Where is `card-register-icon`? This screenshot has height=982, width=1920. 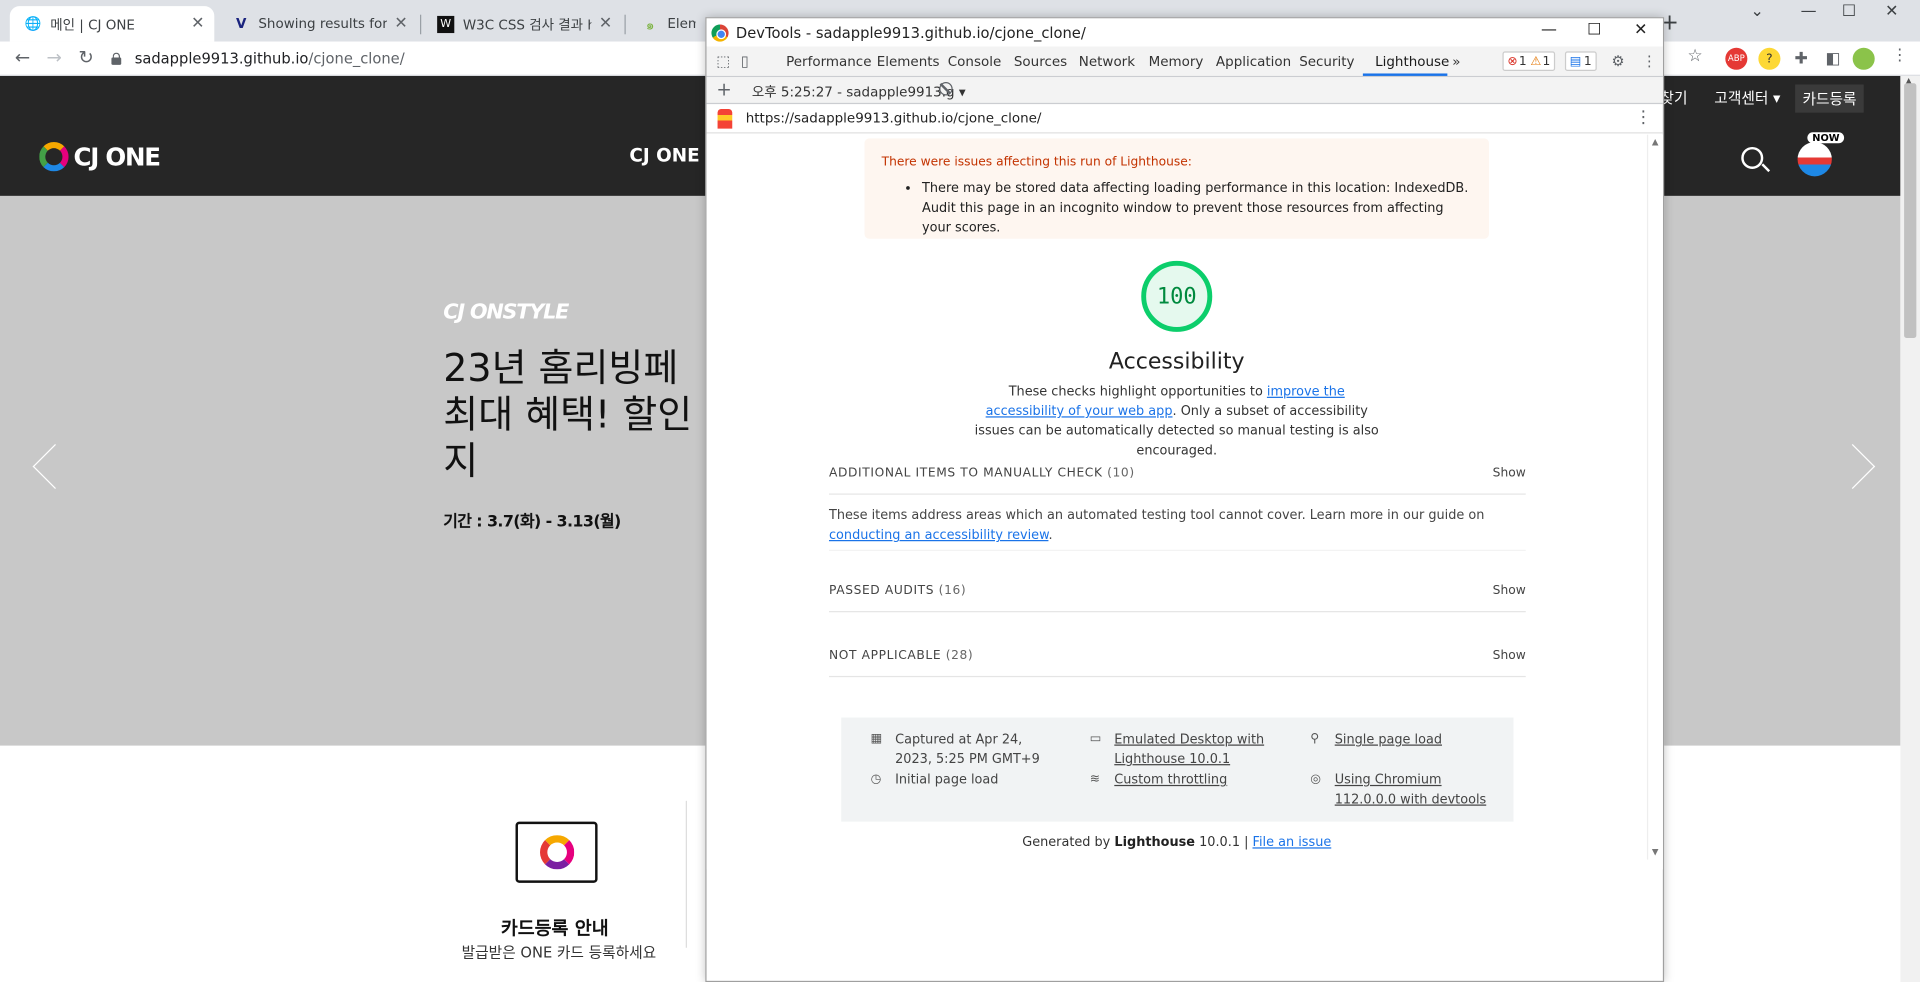 card-register-icon is located at coordinates (556, 852).